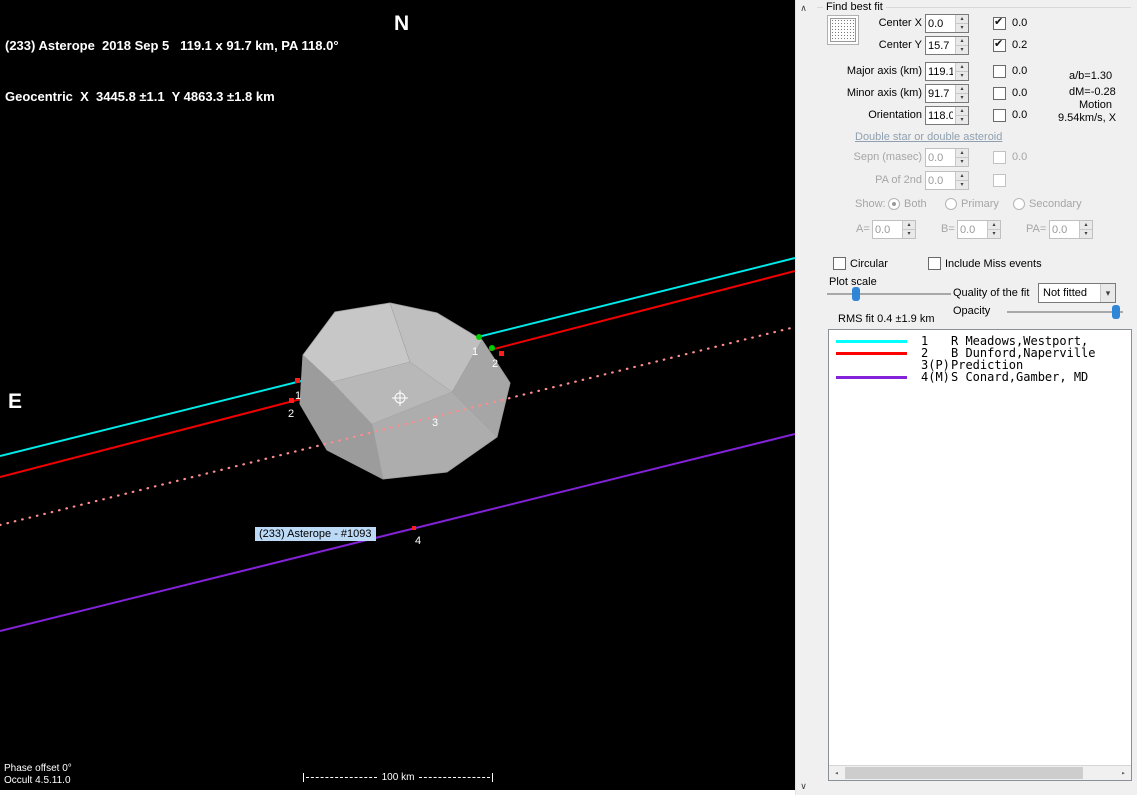 The image size is (1137, 795). Describe the element at coordinates (298, 396) in the screenshot. I see `chord1-left-label: 1` at that location.